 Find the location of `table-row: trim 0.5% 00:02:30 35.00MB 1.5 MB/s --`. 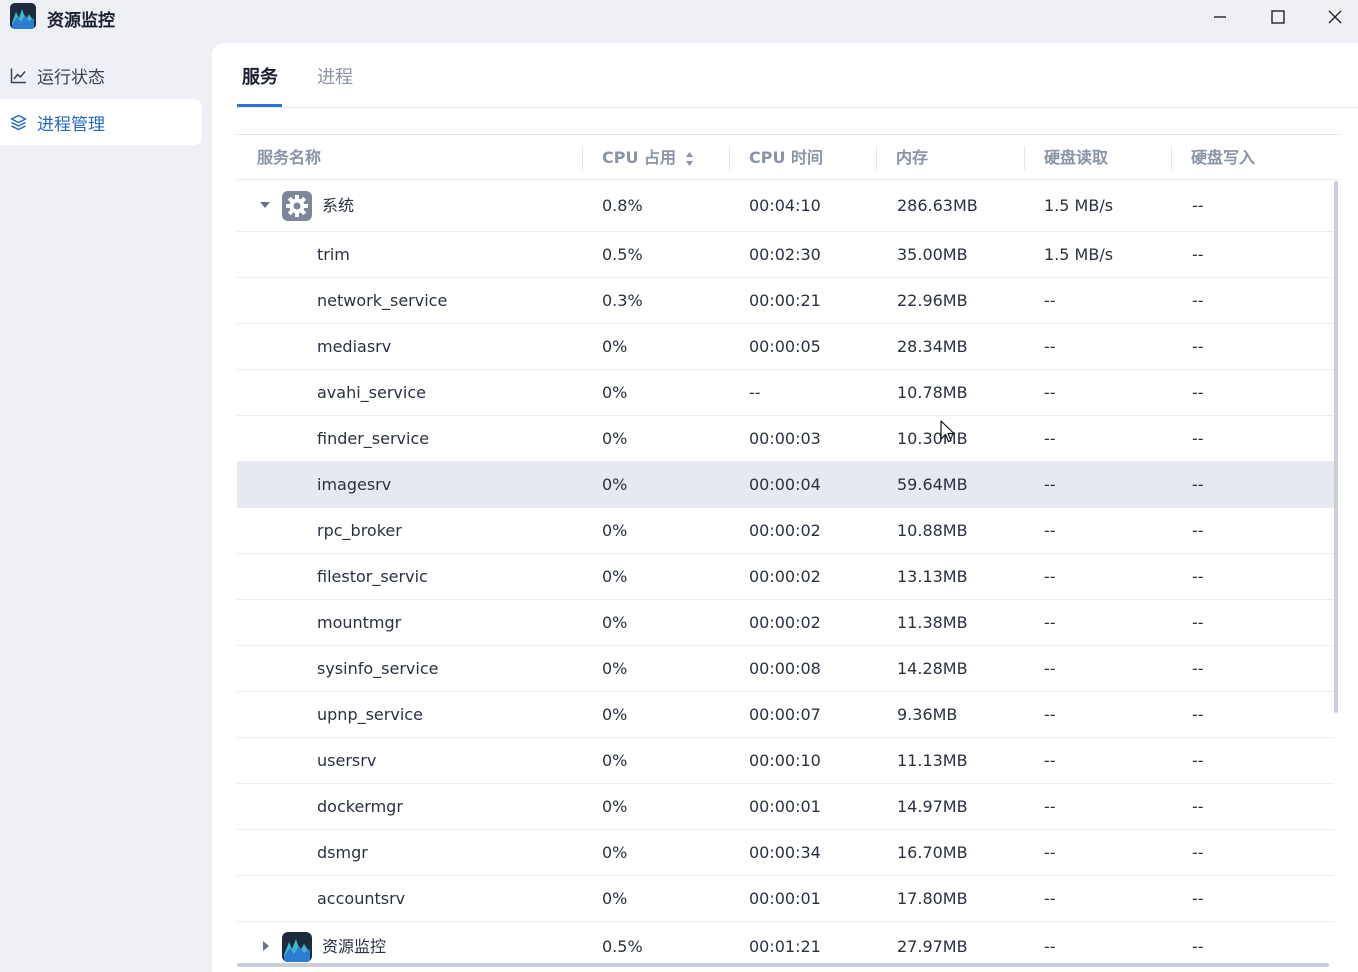

table-row: trim 0.5% 00:02:30 35.00MB 1.5 MB/s -- is located at coordinates (785, 255).